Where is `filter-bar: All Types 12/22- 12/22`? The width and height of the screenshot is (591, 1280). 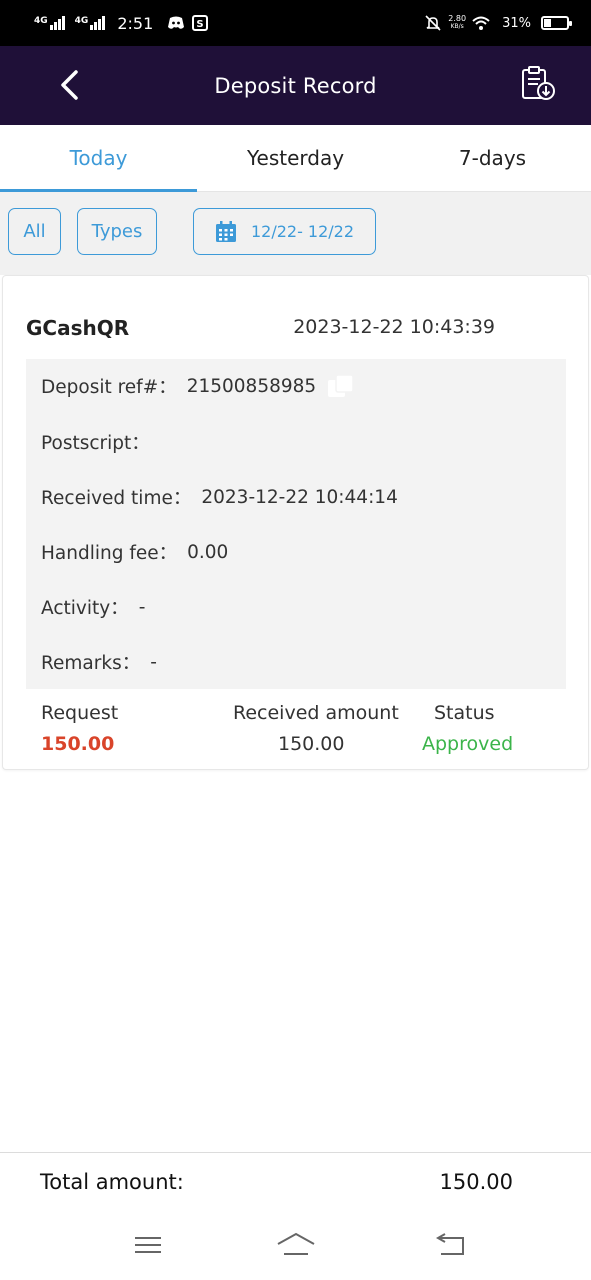
filter-bar: All Types 12/22- 12/22 is located at coordinates (295, 233).